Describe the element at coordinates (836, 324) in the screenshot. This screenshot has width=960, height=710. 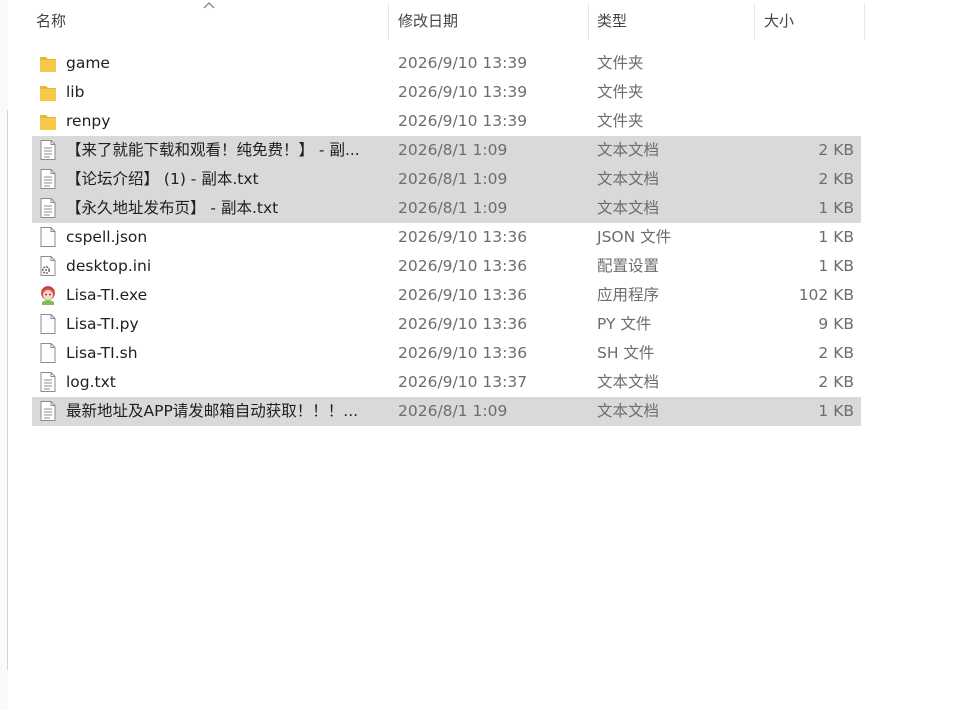
I see `file-size: 9 KB` at that location.